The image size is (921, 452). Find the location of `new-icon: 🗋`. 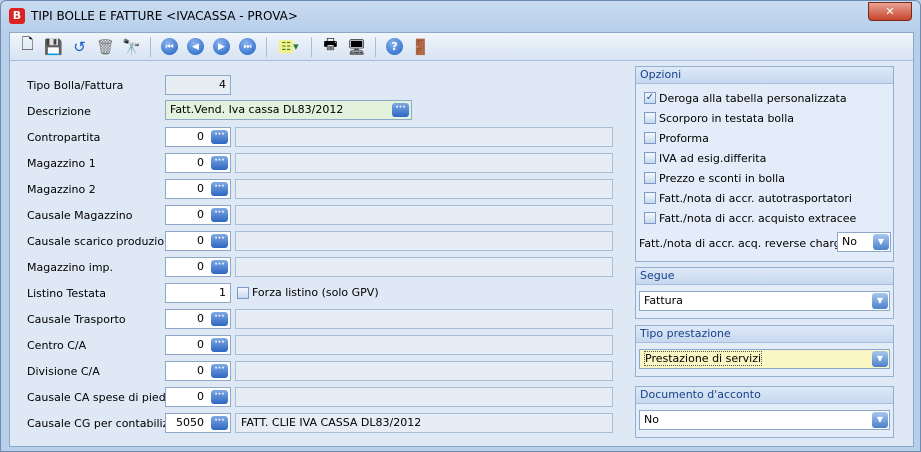

new-icon: 🗋 is located at coordinates (27, 46).